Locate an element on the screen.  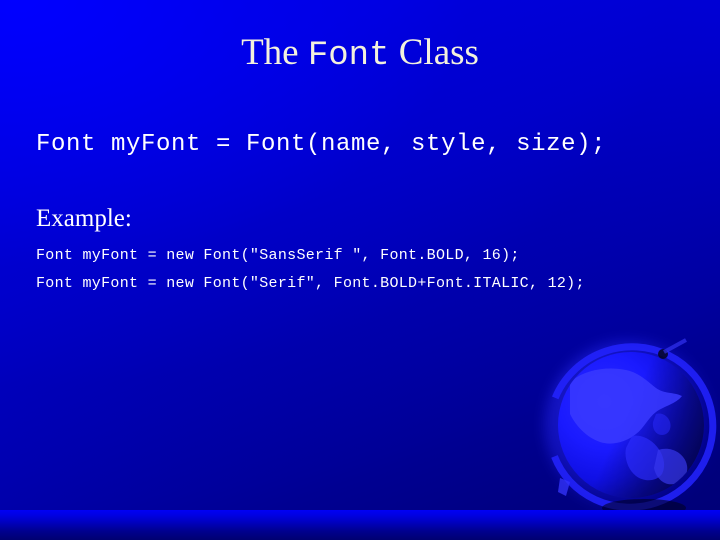
title-part-2: Class is located at coordinates (434, 52).